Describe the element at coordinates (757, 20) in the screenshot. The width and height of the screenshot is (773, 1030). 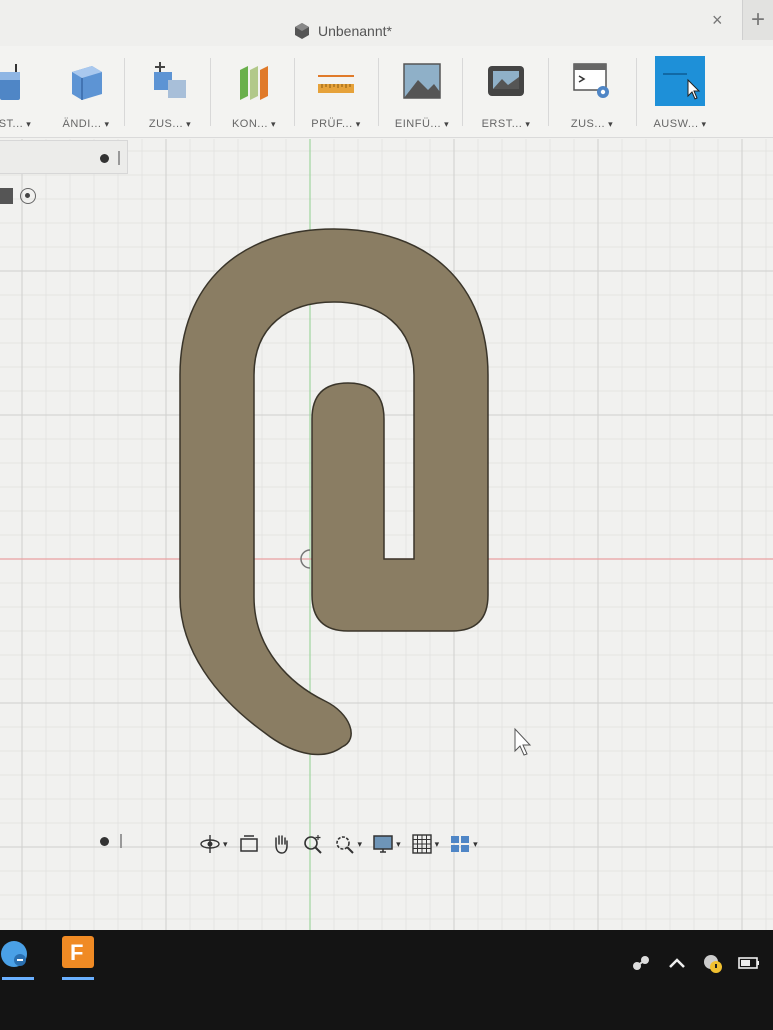
I see `new-tab-button: +` at that location.